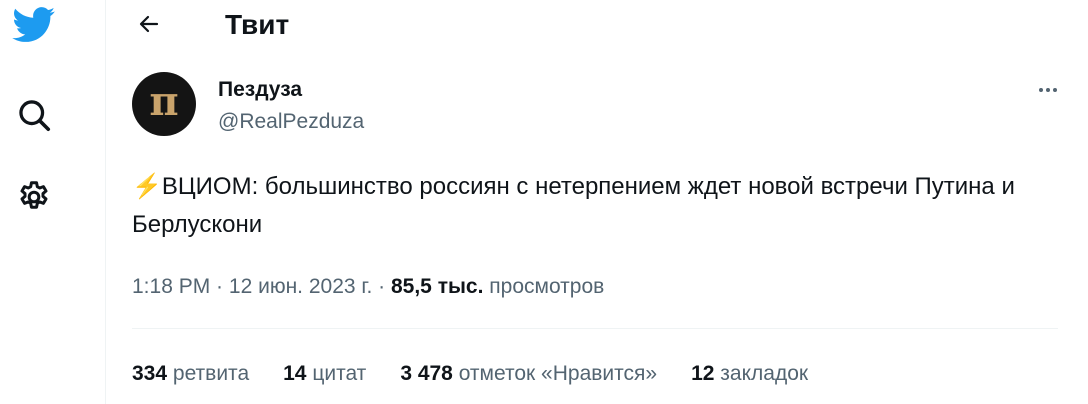 The width and height of the screenshot is (1088, 404). I want to click on author-name: Пездуза, so click(260, 90).